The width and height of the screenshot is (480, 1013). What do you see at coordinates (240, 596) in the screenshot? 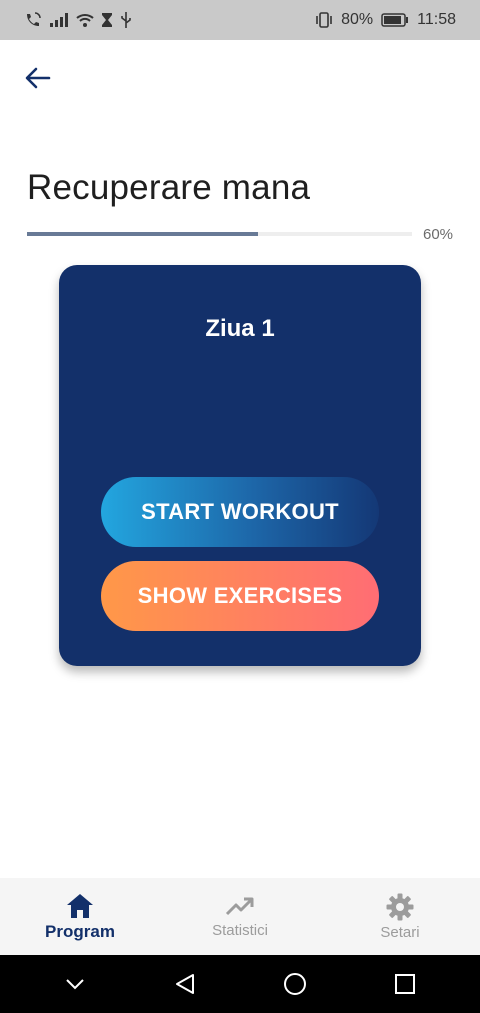
I see `show-exercises-button: SHOW EXERCISES` at bounding box center [240, 596].